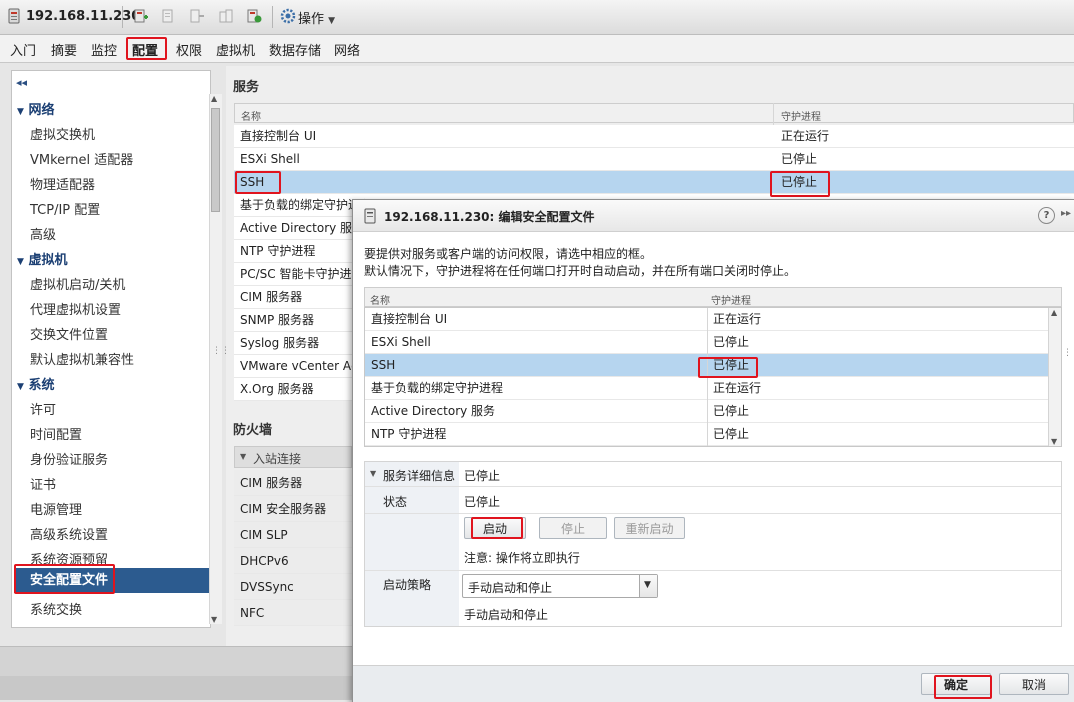 This screenshot has height=702, width=1074. Describe the element at coordinates (104, 49) in the screenshot. I see `tab-monitor: 监控` at that location.